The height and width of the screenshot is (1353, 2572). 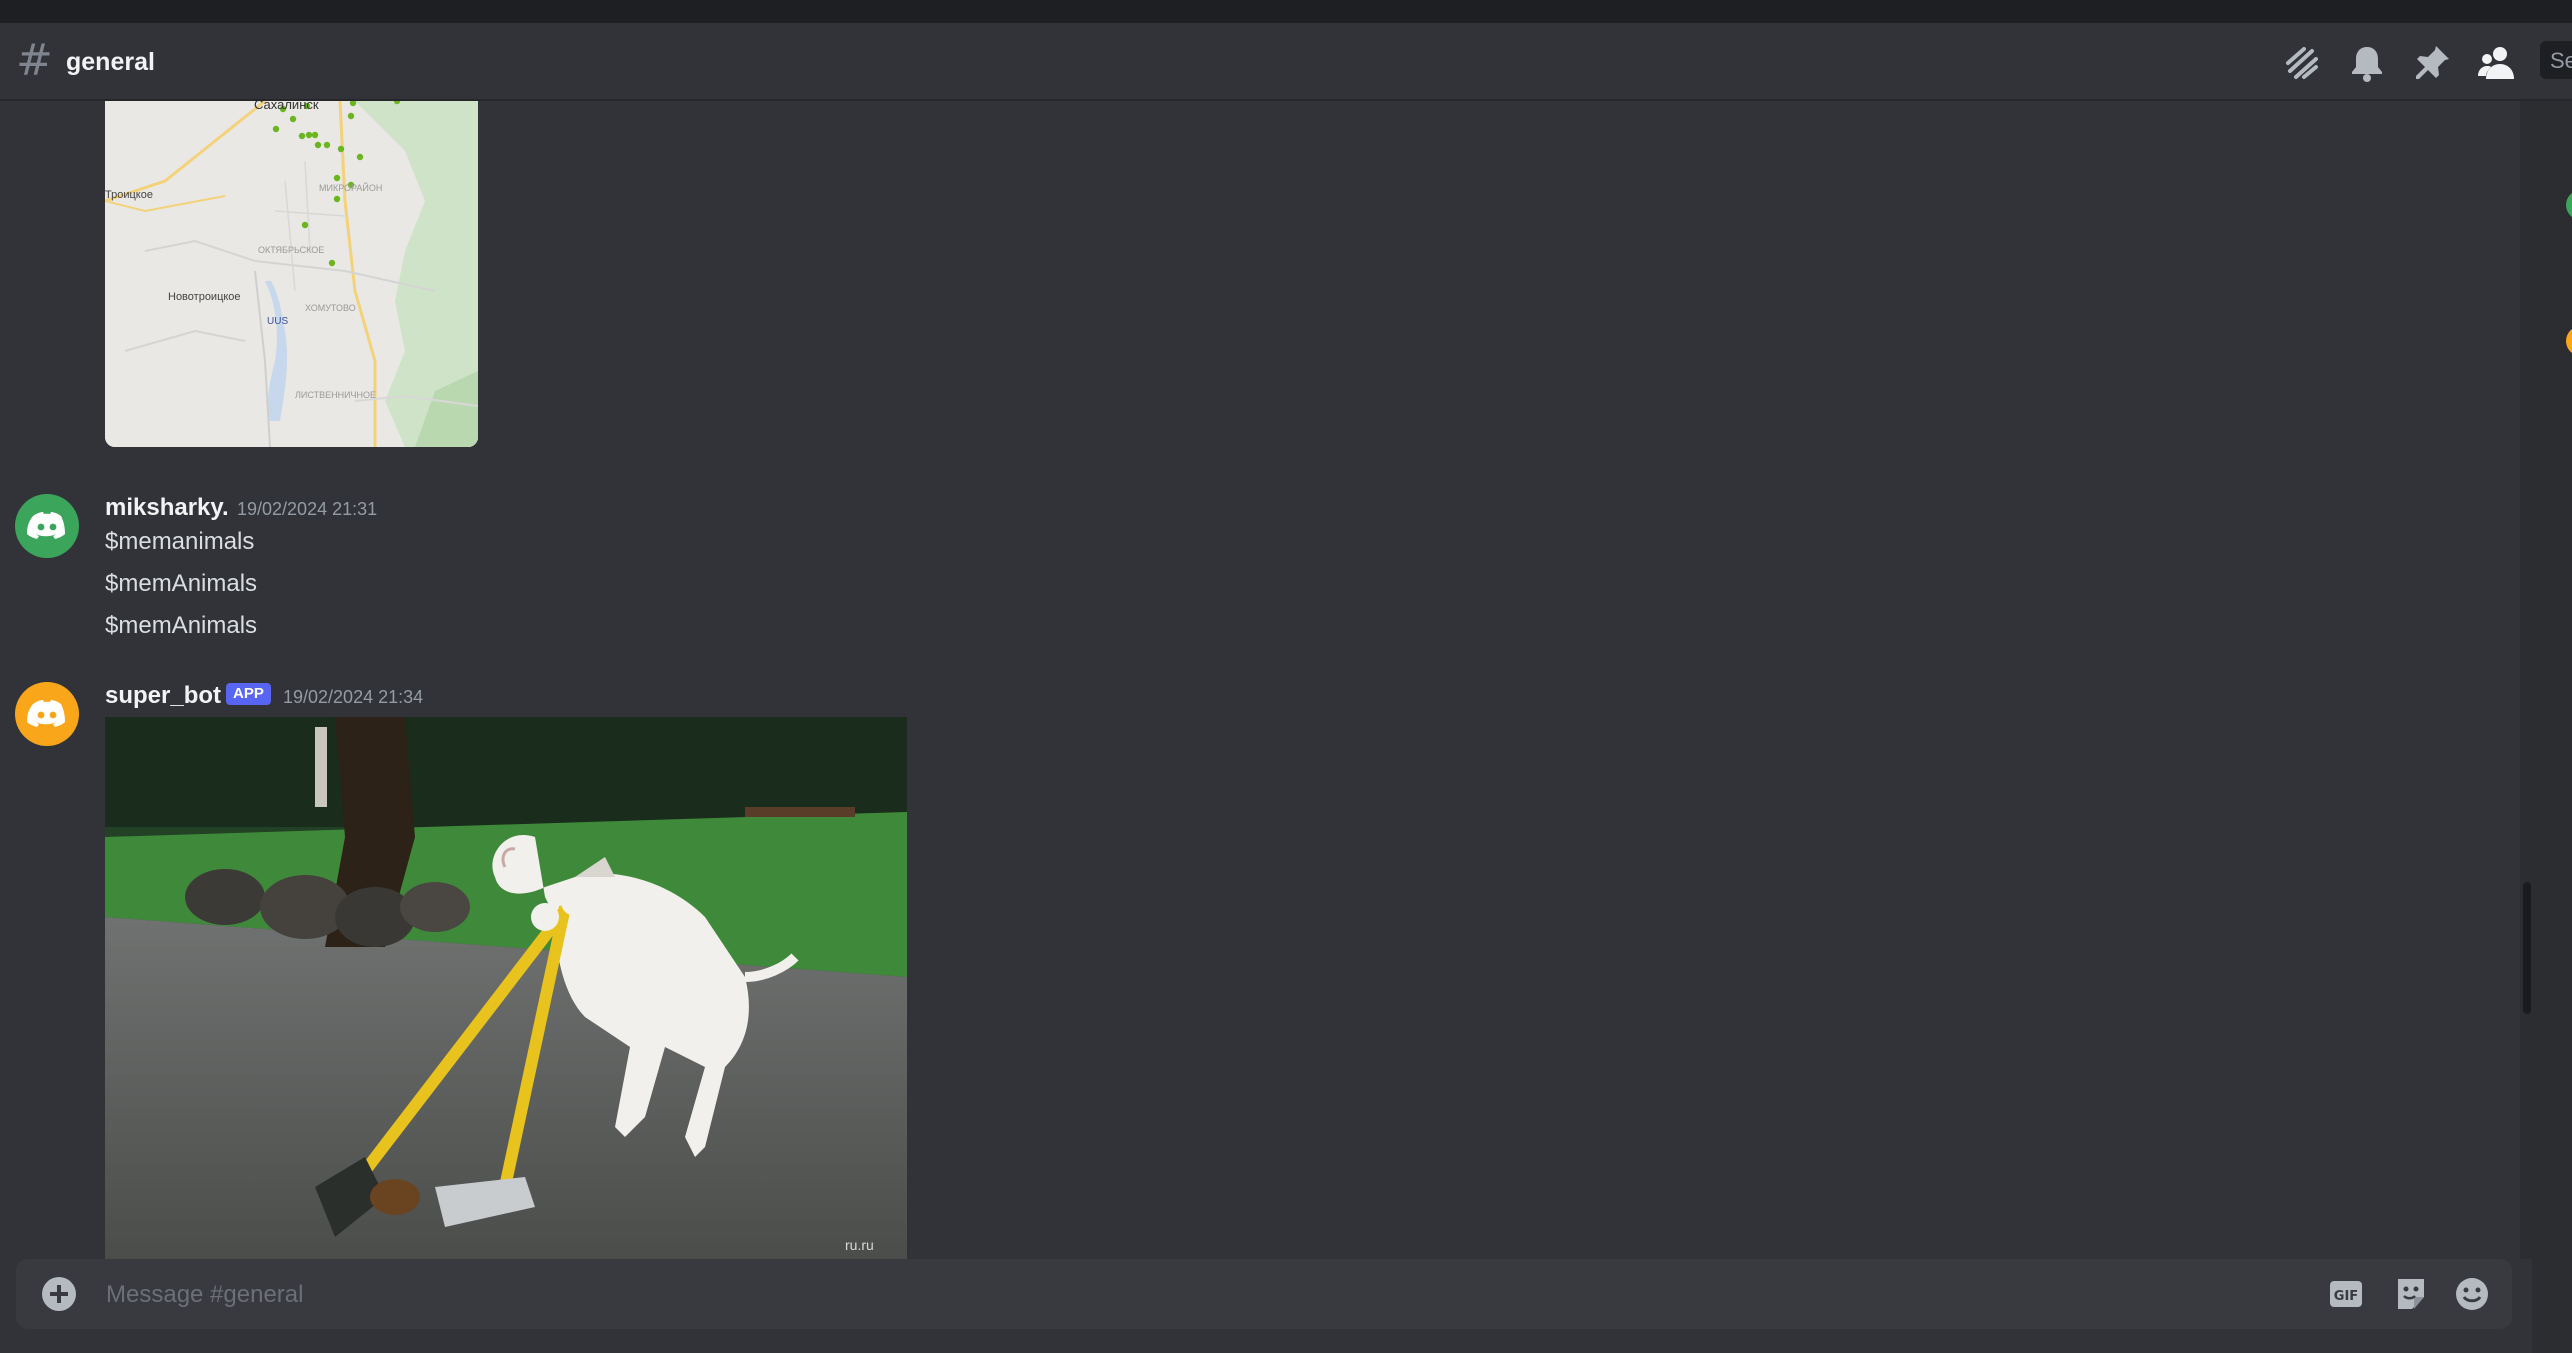 What do you see at coordinates (2432, 63) in the screenshot?
I see `pin-icon` at bounding box center [2432, 63].